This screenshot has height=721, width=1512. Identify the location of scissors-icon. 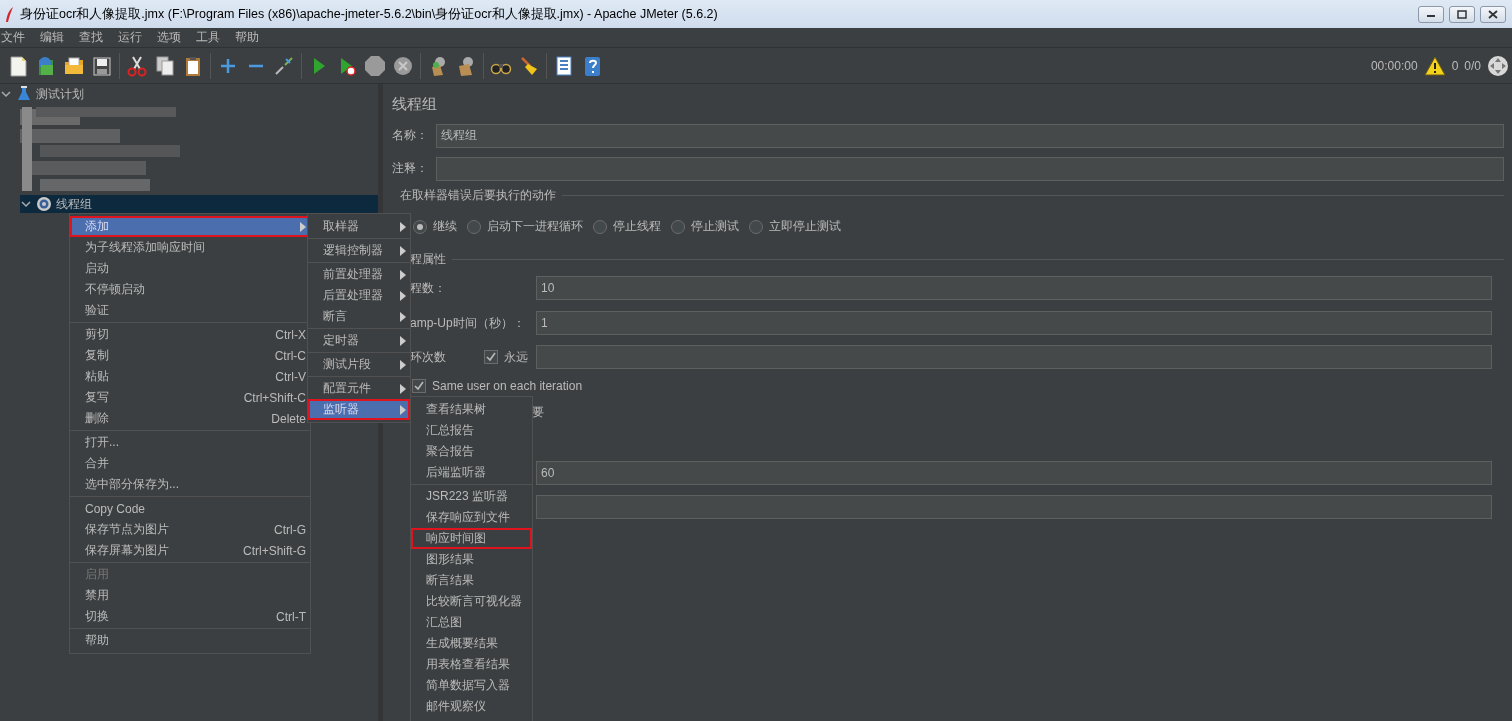
(137, 65).